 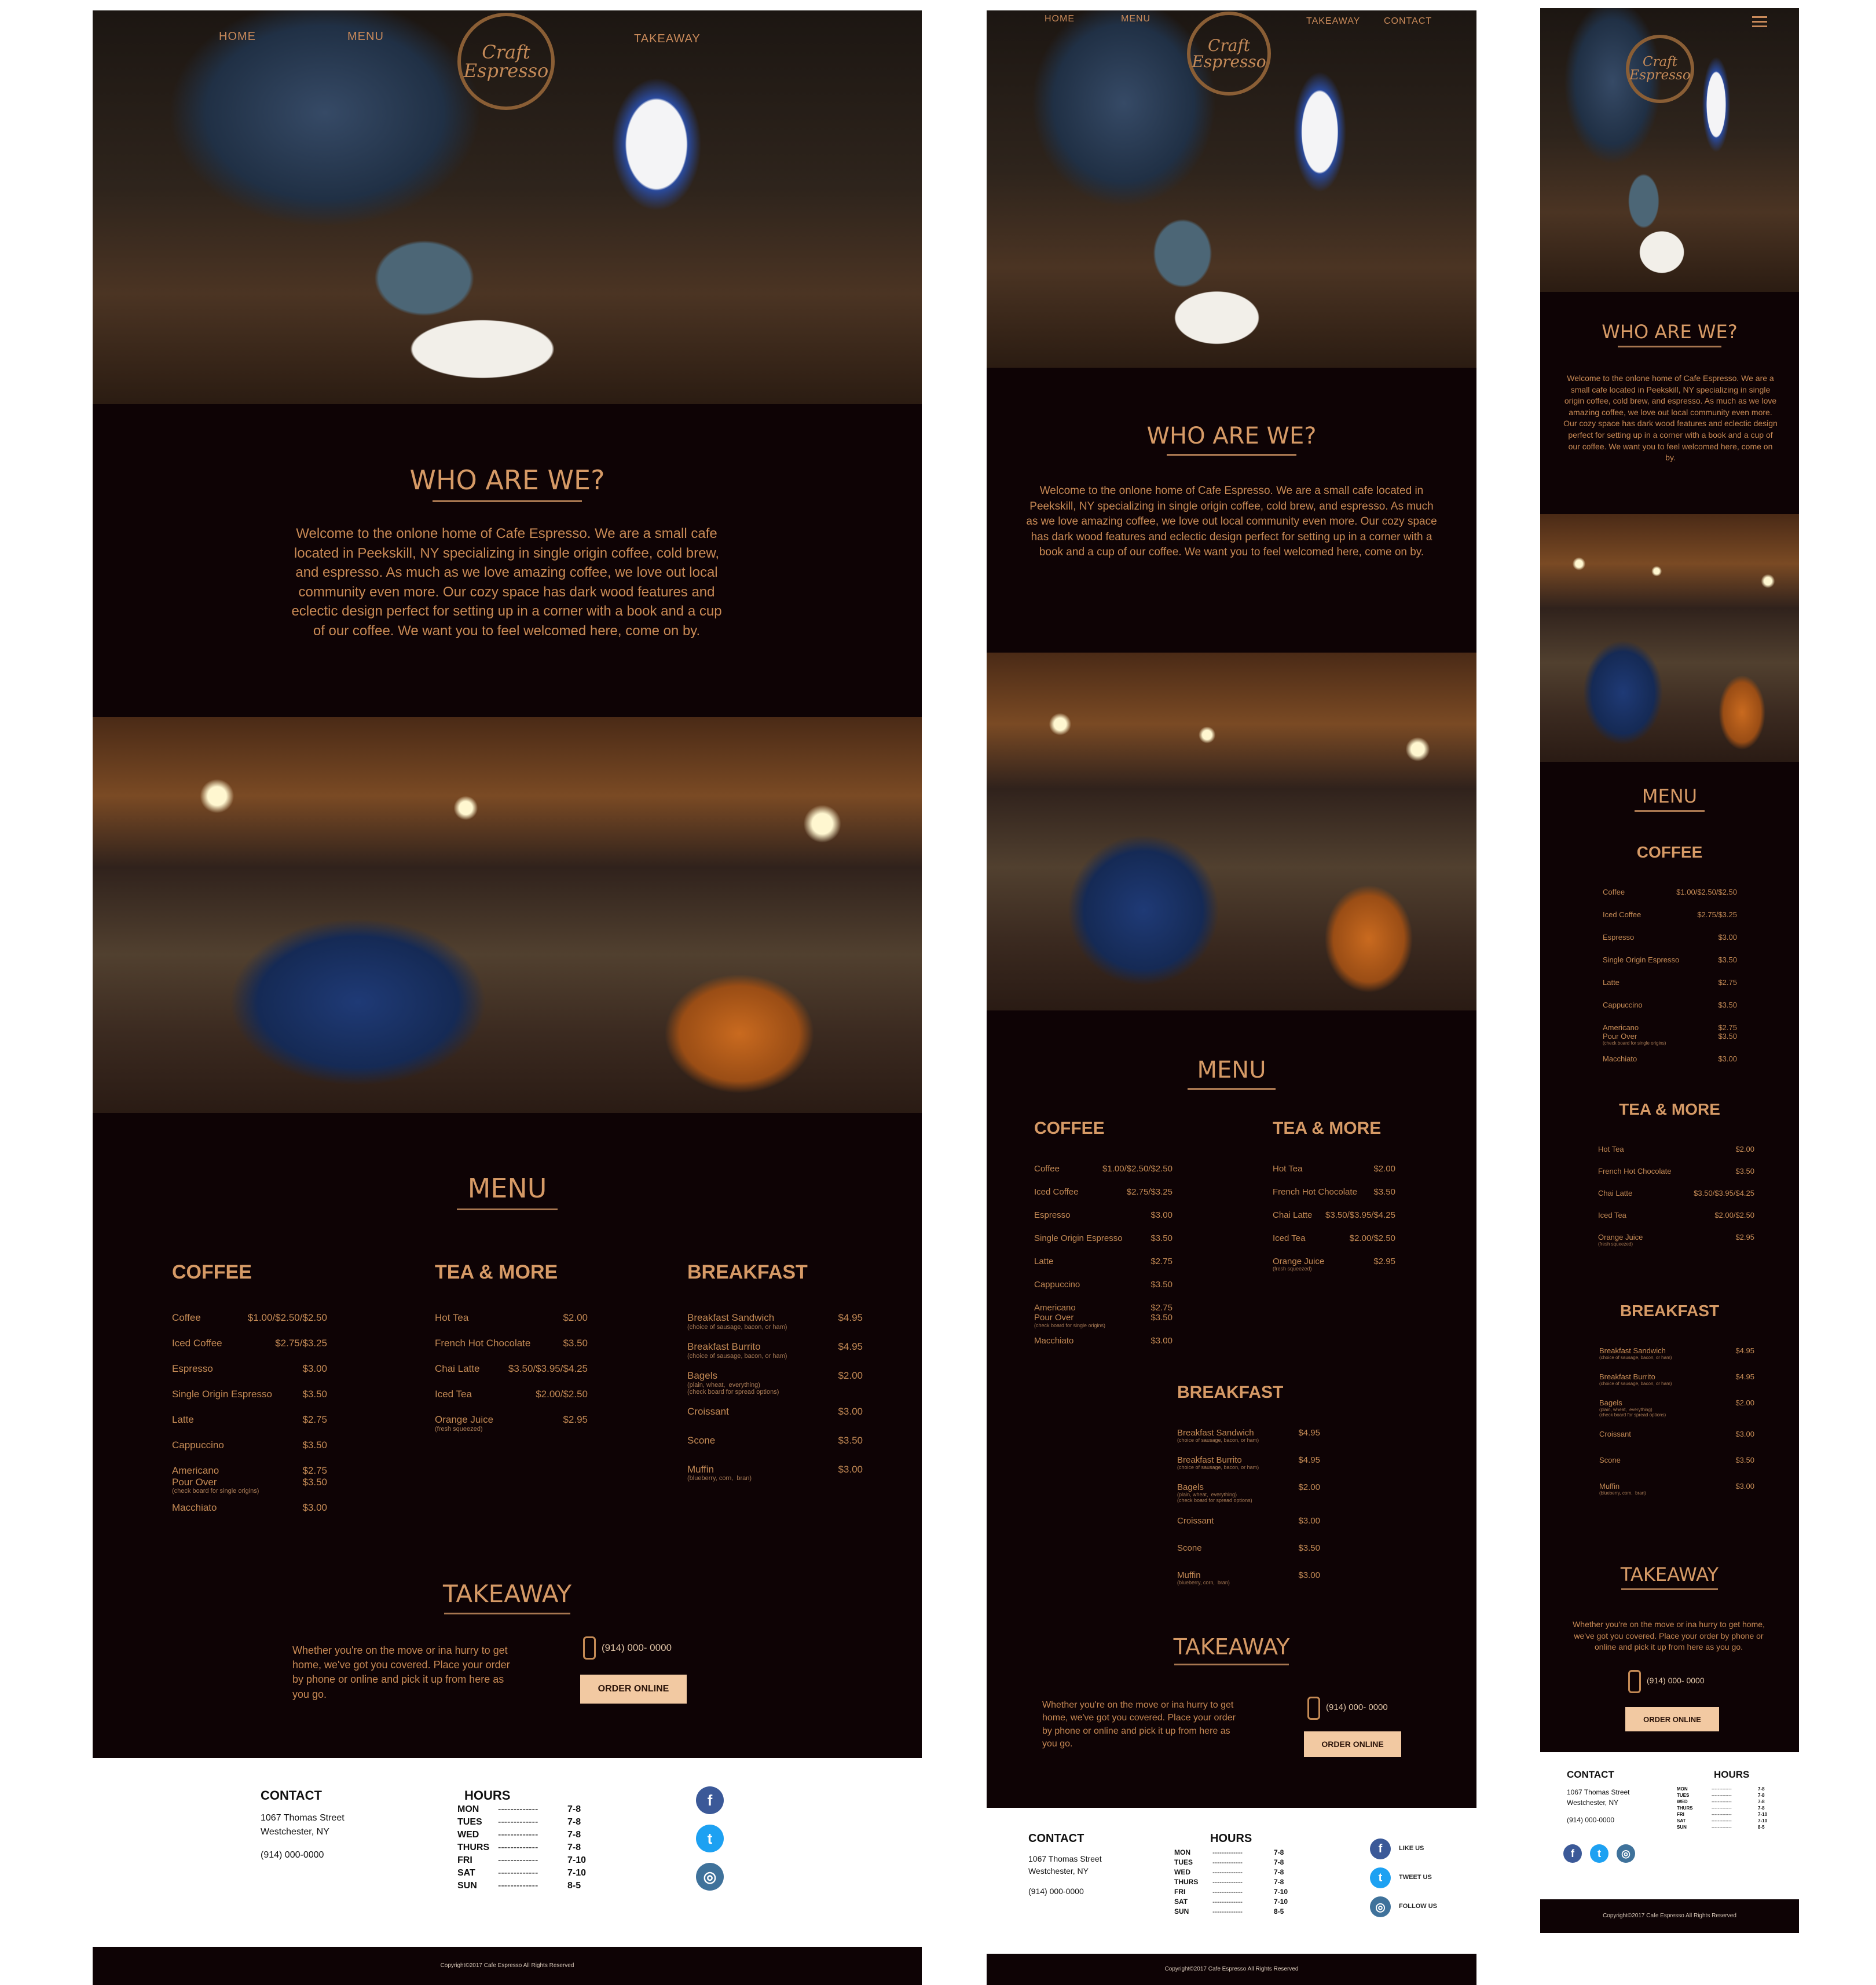 What do you see at coordinates (1290, 1238) in the screenshot?
I see `menu-item-name: Iced Tea` at bounding box center [1290, 1238].